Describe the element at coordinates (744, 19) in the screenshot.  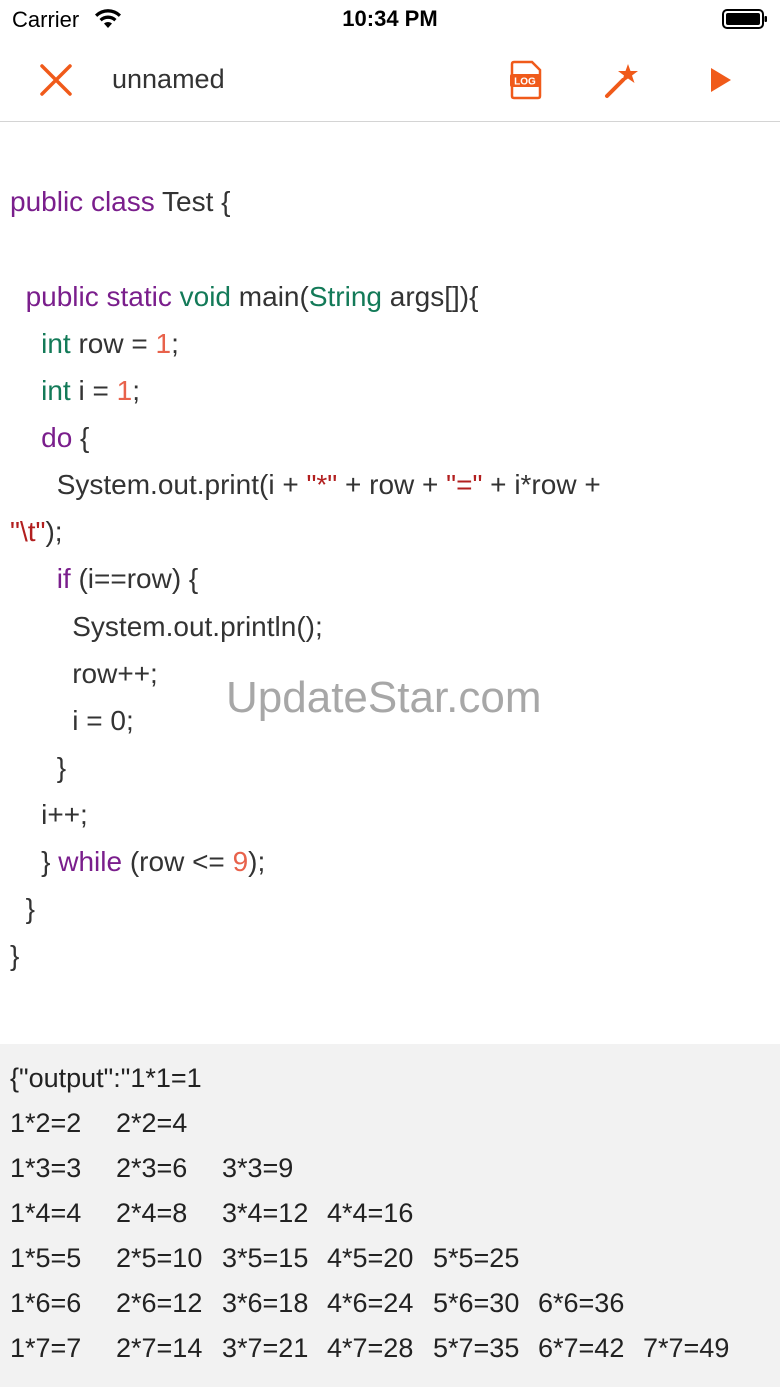
I see `battery-icon` at that location.